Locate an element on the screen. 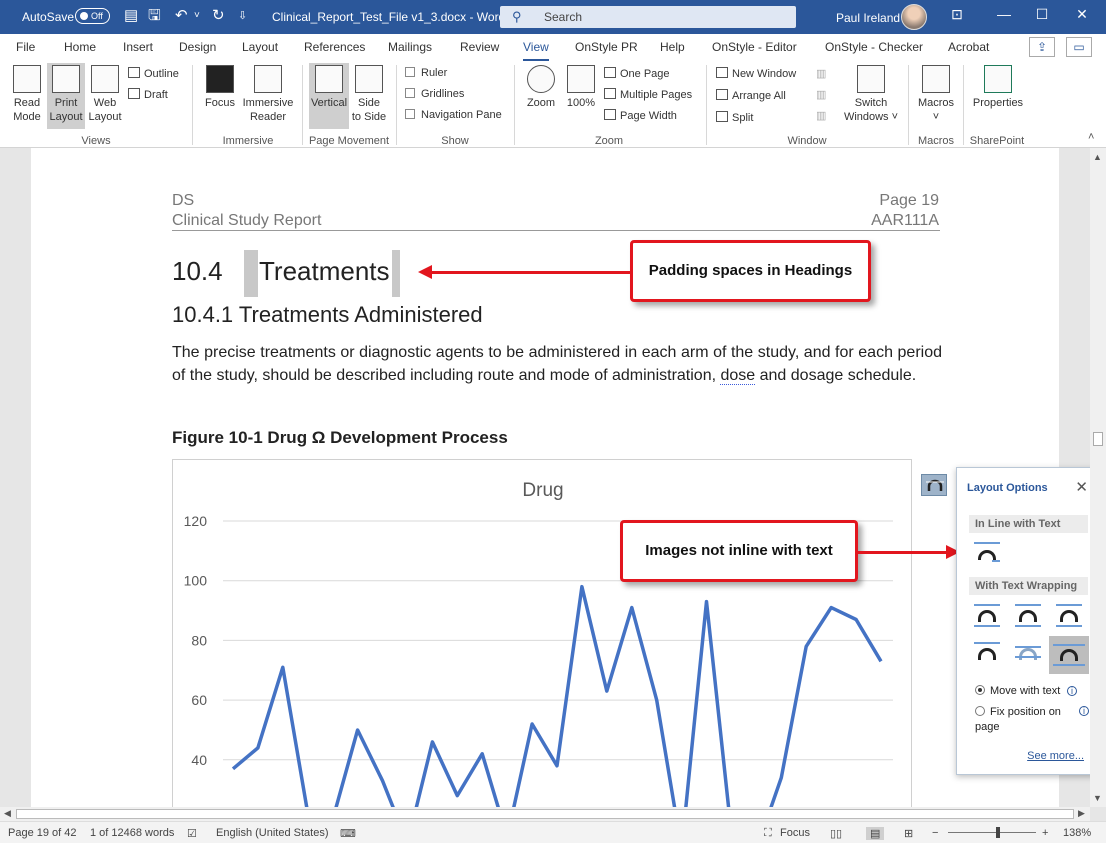  tab-layout: Layout is located at coordinates (260, 47).